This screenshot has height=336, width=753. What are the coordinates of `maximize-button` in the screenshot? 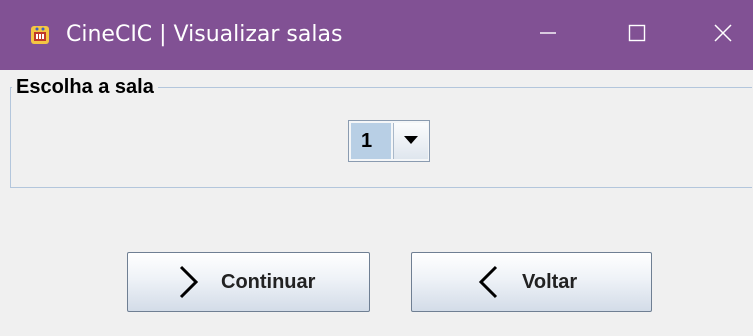 It's located at (637, 35).